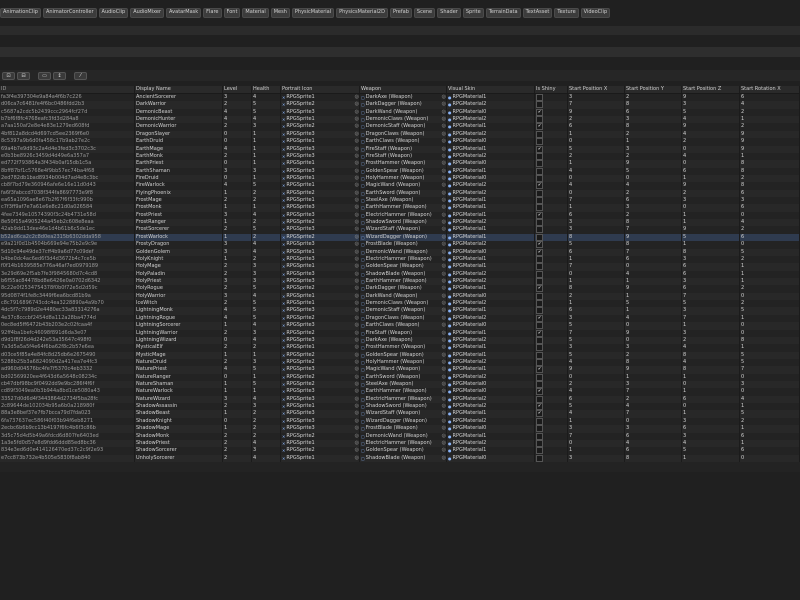  Describe the element at coordinates (67, 156) in the screenshot. I see `id-cell: e0b3be8926c3459d4d49e6a357a7` at that location.